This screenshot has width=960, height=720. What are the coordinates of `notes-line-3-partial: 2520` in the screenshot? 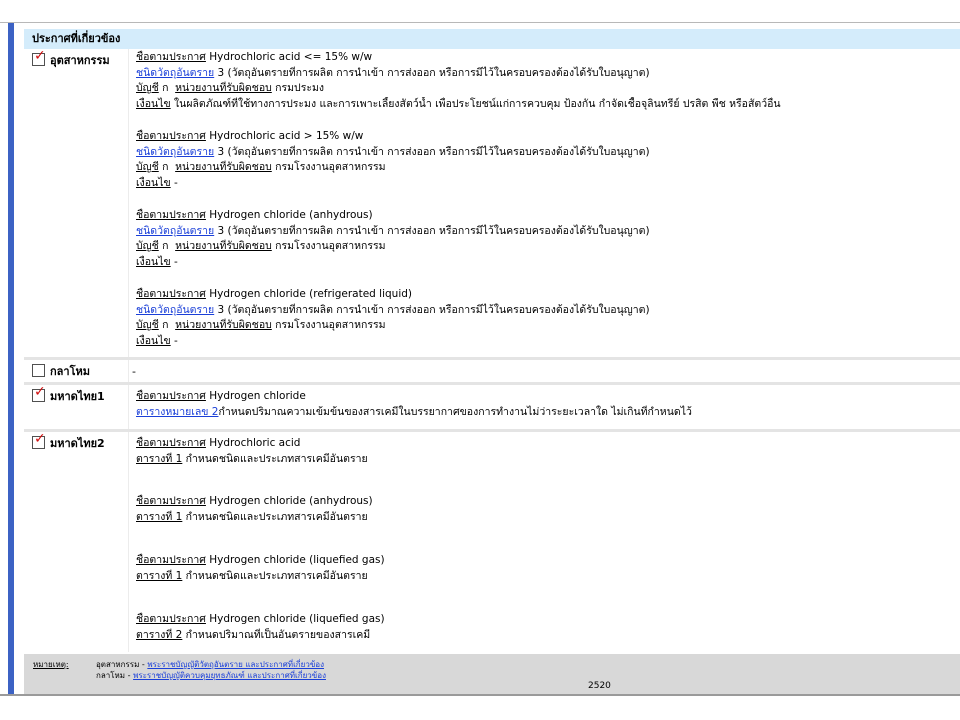 It's located at (599, 686).